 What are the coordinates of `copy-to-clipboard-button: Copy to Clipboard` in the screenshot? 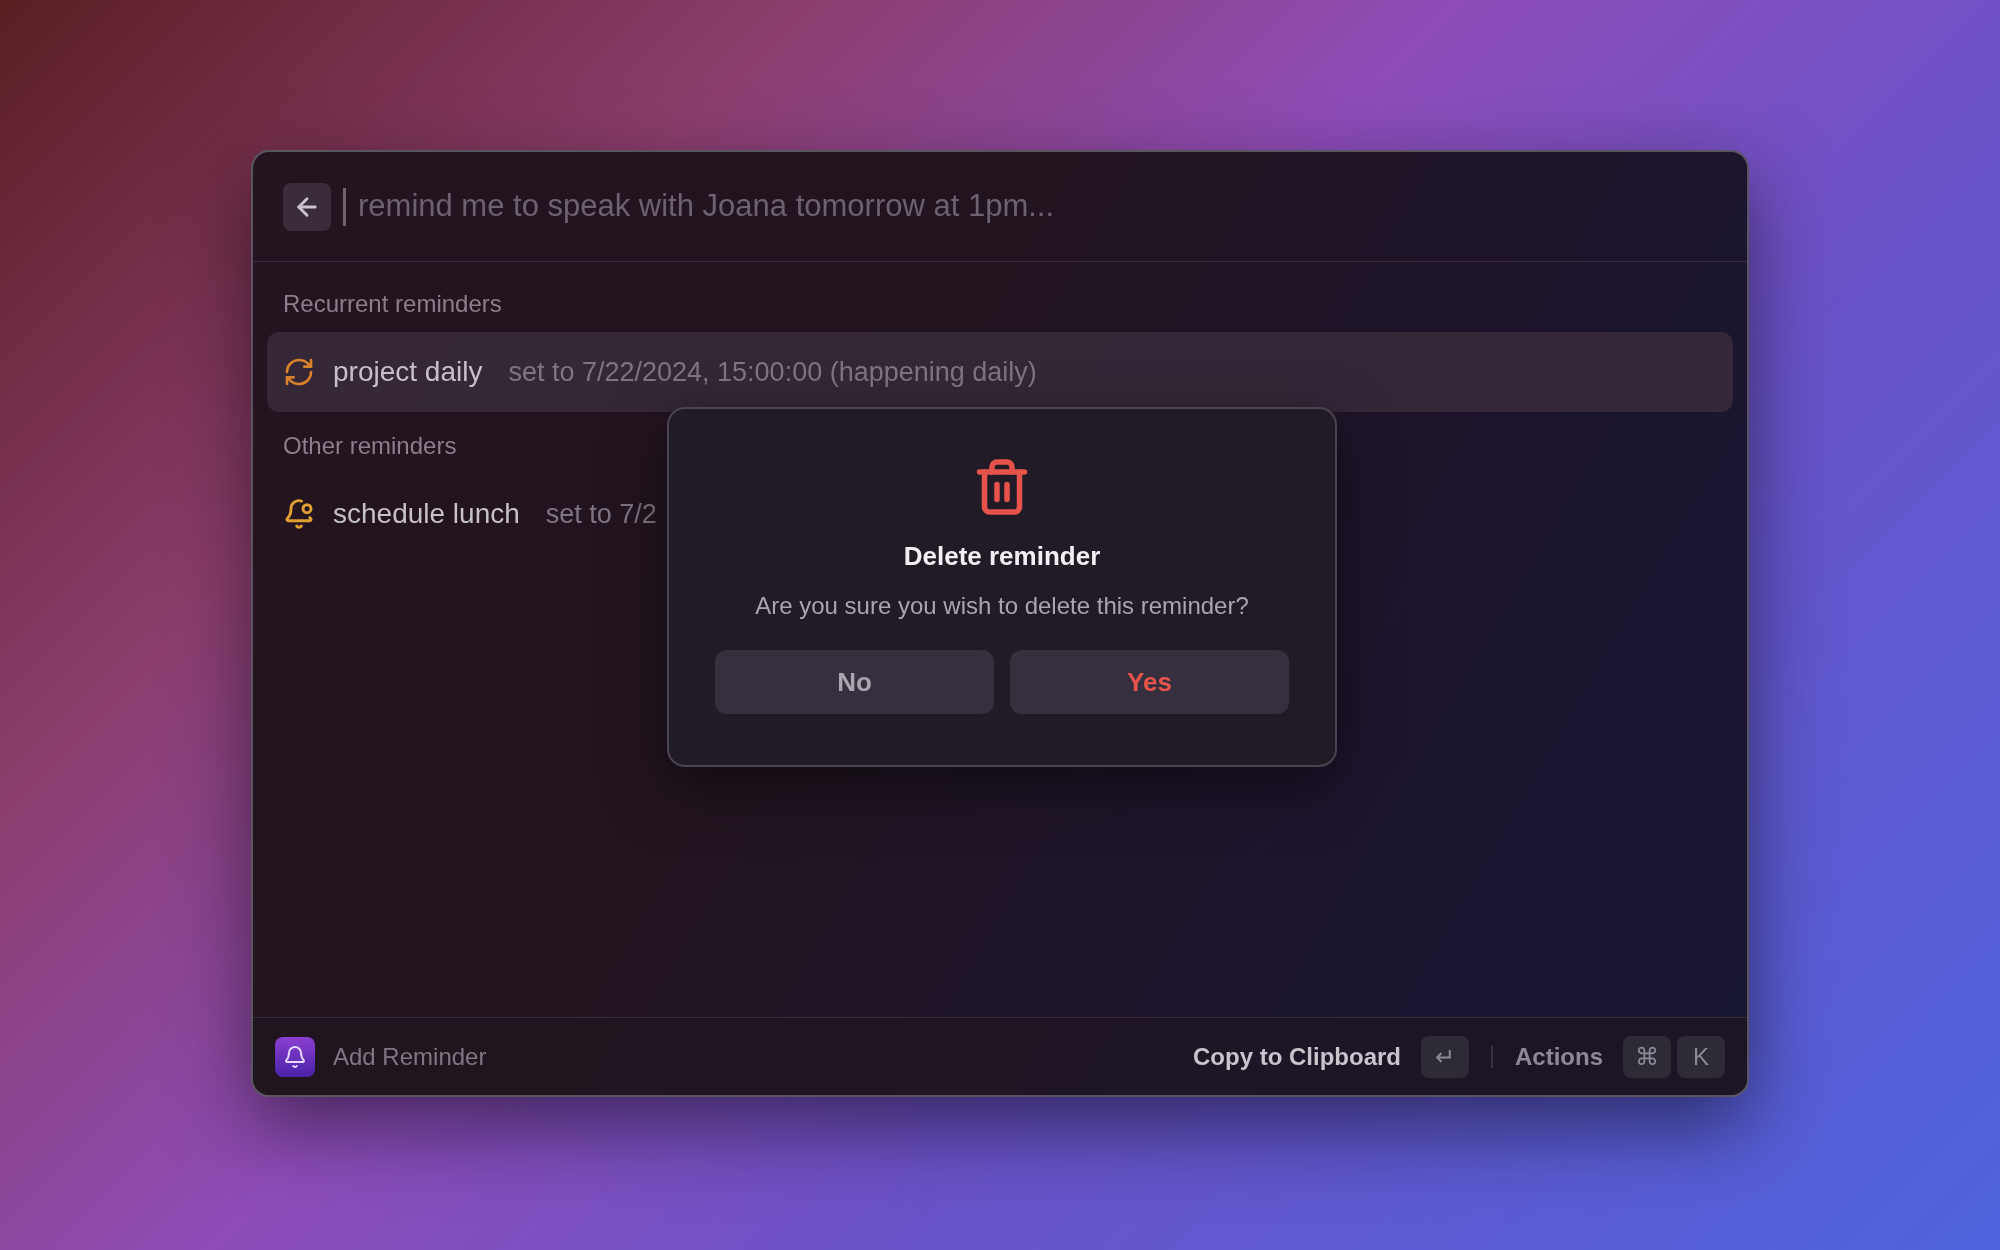 It's located at (1297, 1056).